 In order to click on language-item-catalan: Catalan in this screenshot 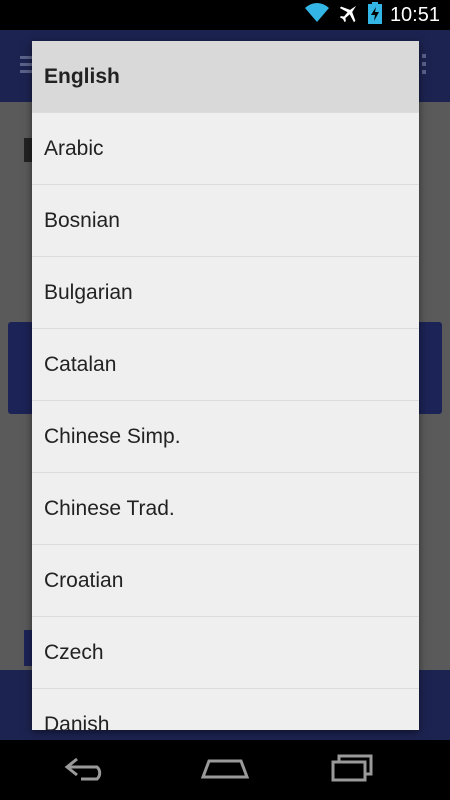, I will do `click(225, 365)`.